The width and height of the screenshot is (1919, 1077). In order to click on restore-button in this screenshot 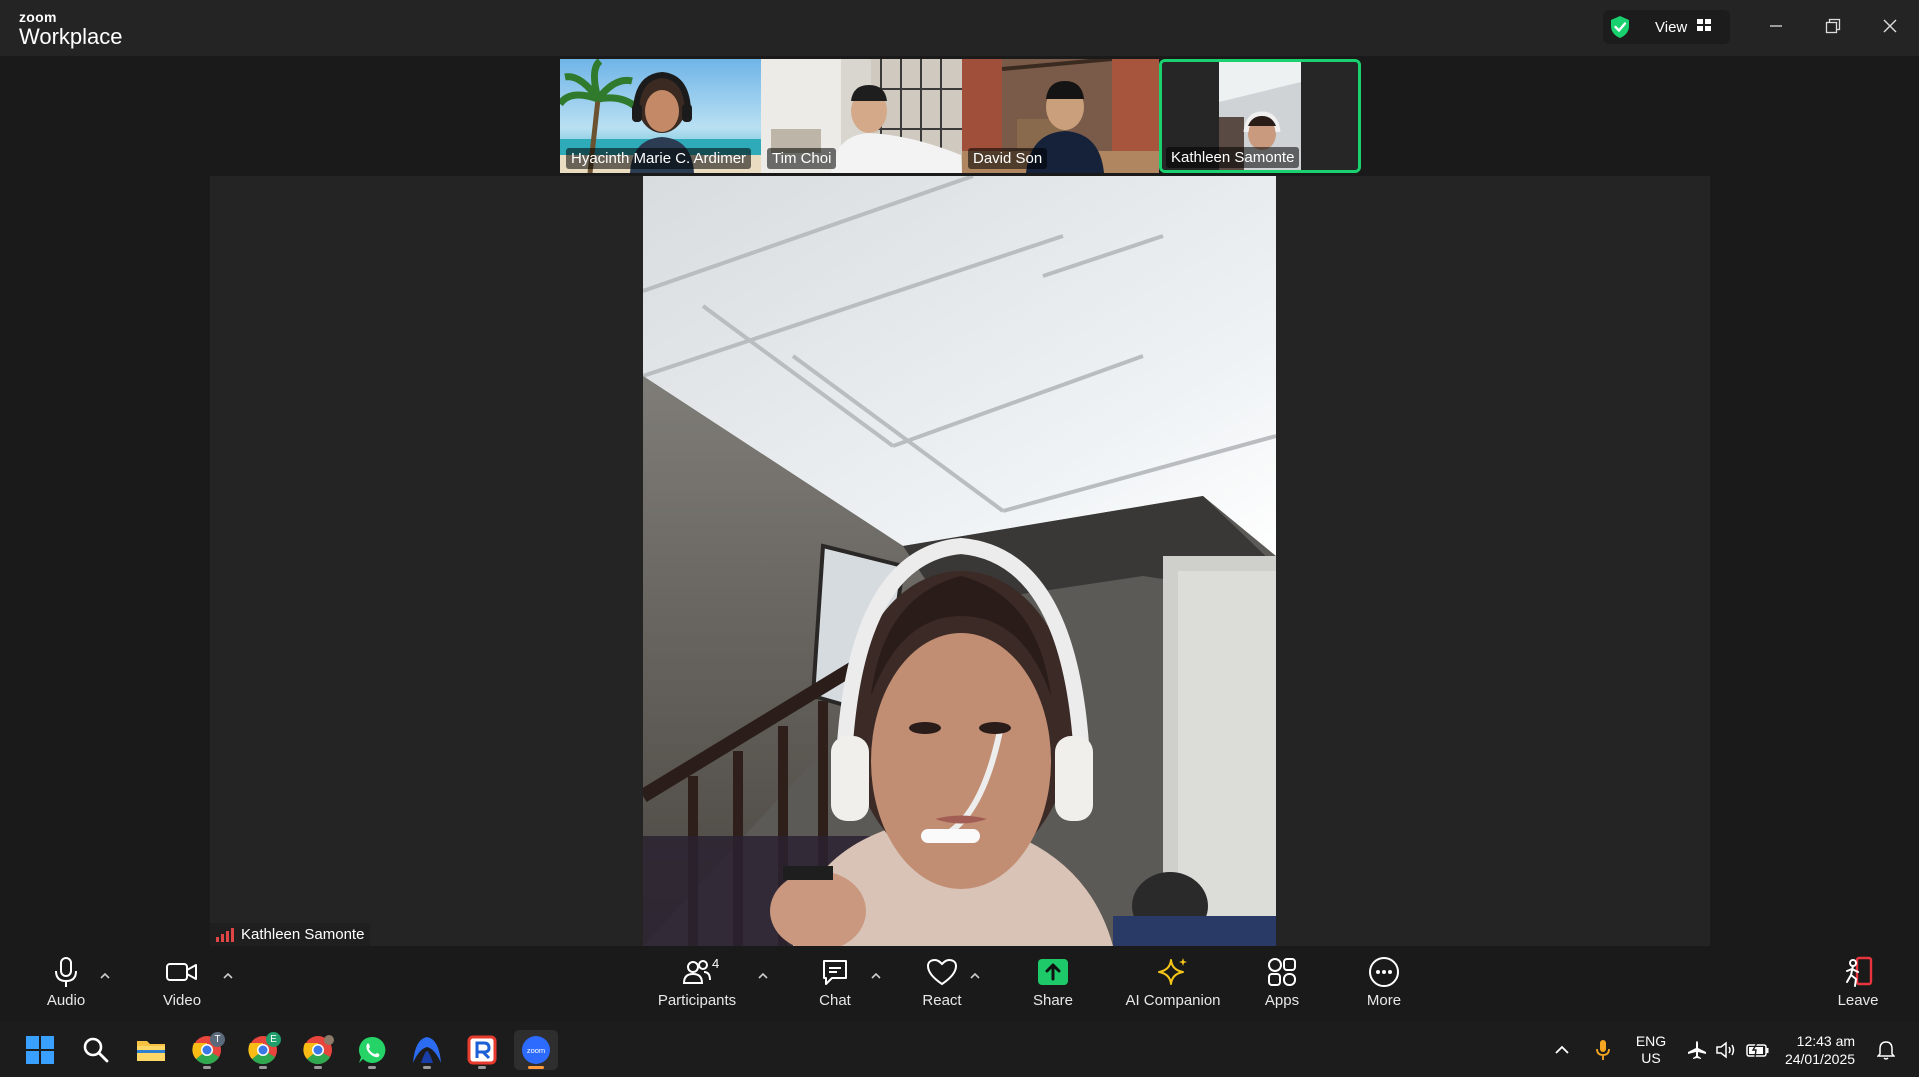, I will do `click(1833, 26)`.